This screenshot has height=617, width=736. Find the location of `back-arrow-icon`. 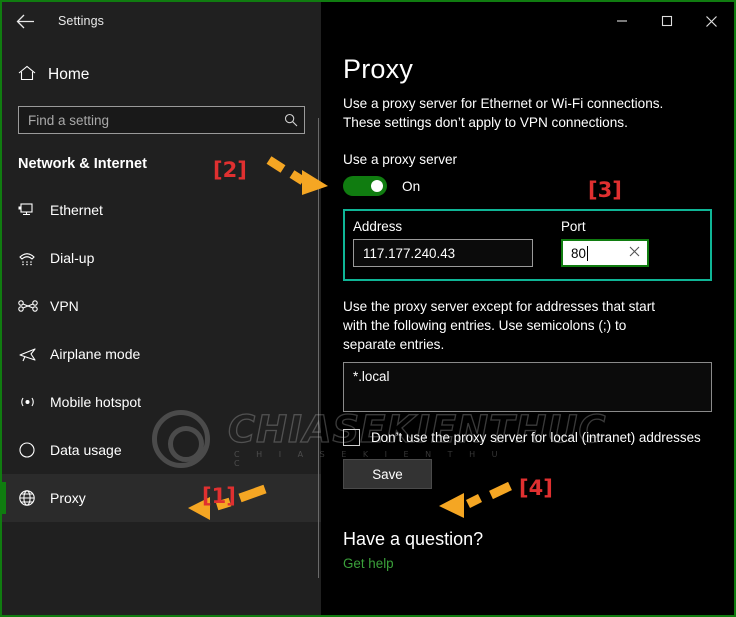

back-arrow-icon is located at coordinates (25, 21).